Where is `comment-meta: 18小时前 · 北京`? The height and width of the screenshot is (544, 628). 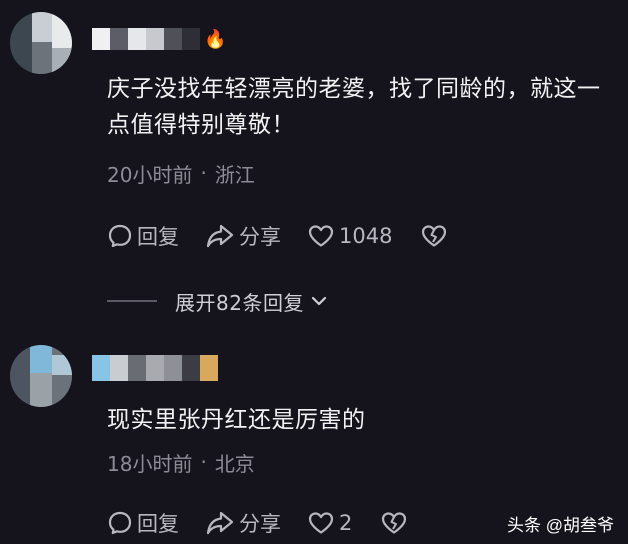 comment-meta: 18小时前 · 北京 is located at coordinates (181, 462).